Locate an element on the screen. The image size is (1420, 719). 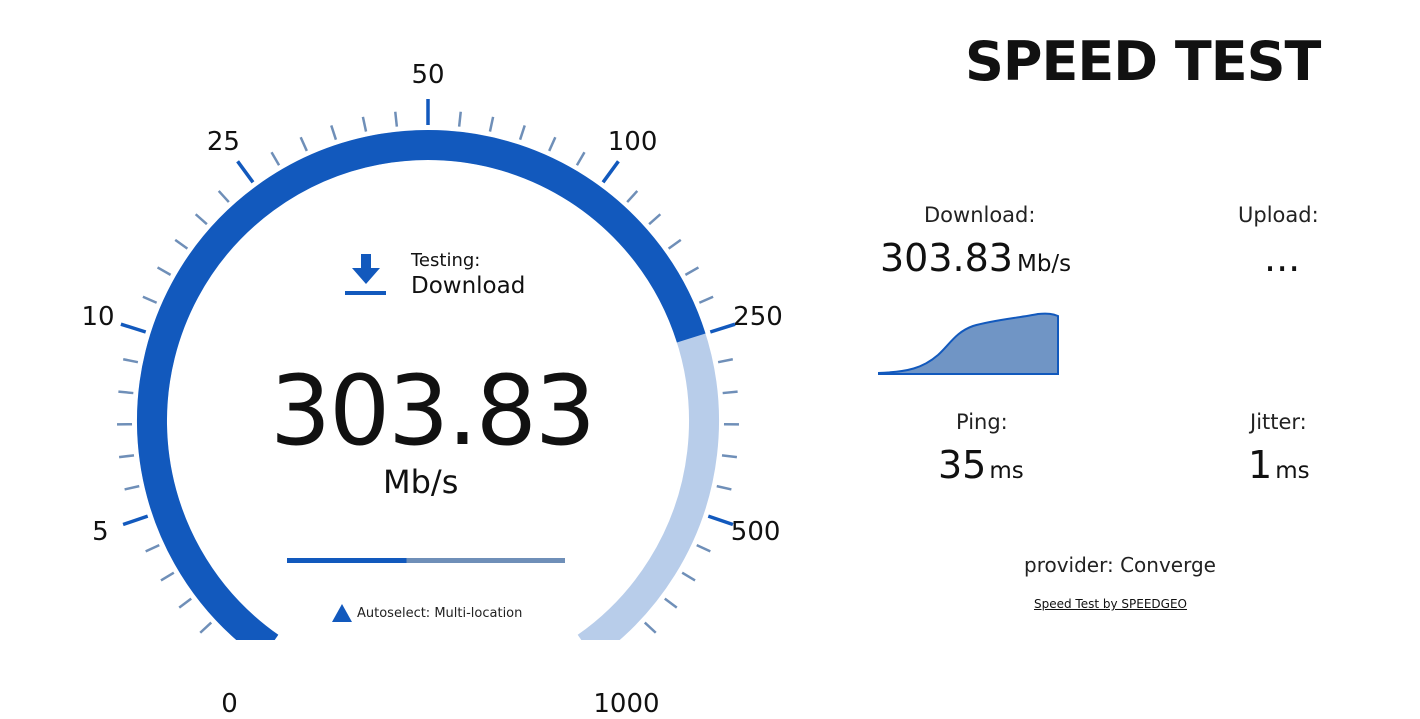
current-speed-unit: Mb/s is located at coordinates (420, 482).